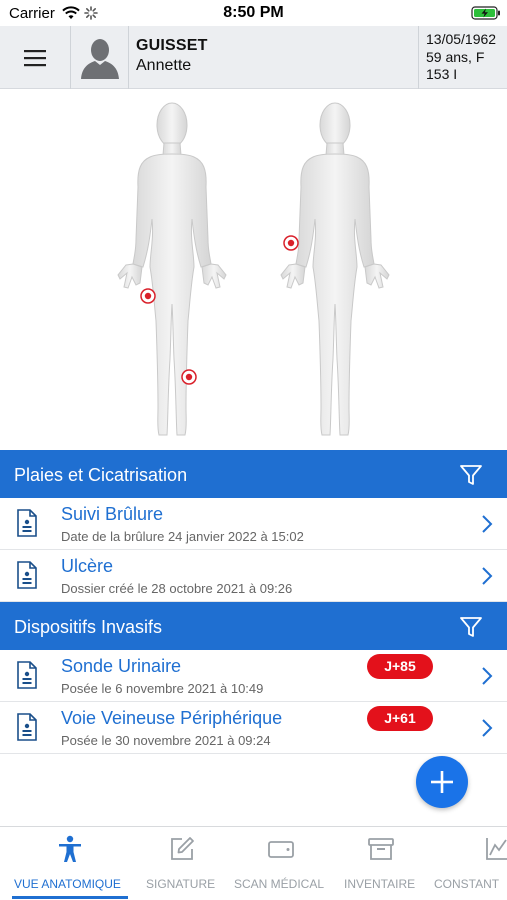  What do you see at coordinates (177, 588) in the screenshot?
I see `list-item-subtitle: Dossier créé le 28 octobre 2021 à 09:26` at bounding box center [177, 588].